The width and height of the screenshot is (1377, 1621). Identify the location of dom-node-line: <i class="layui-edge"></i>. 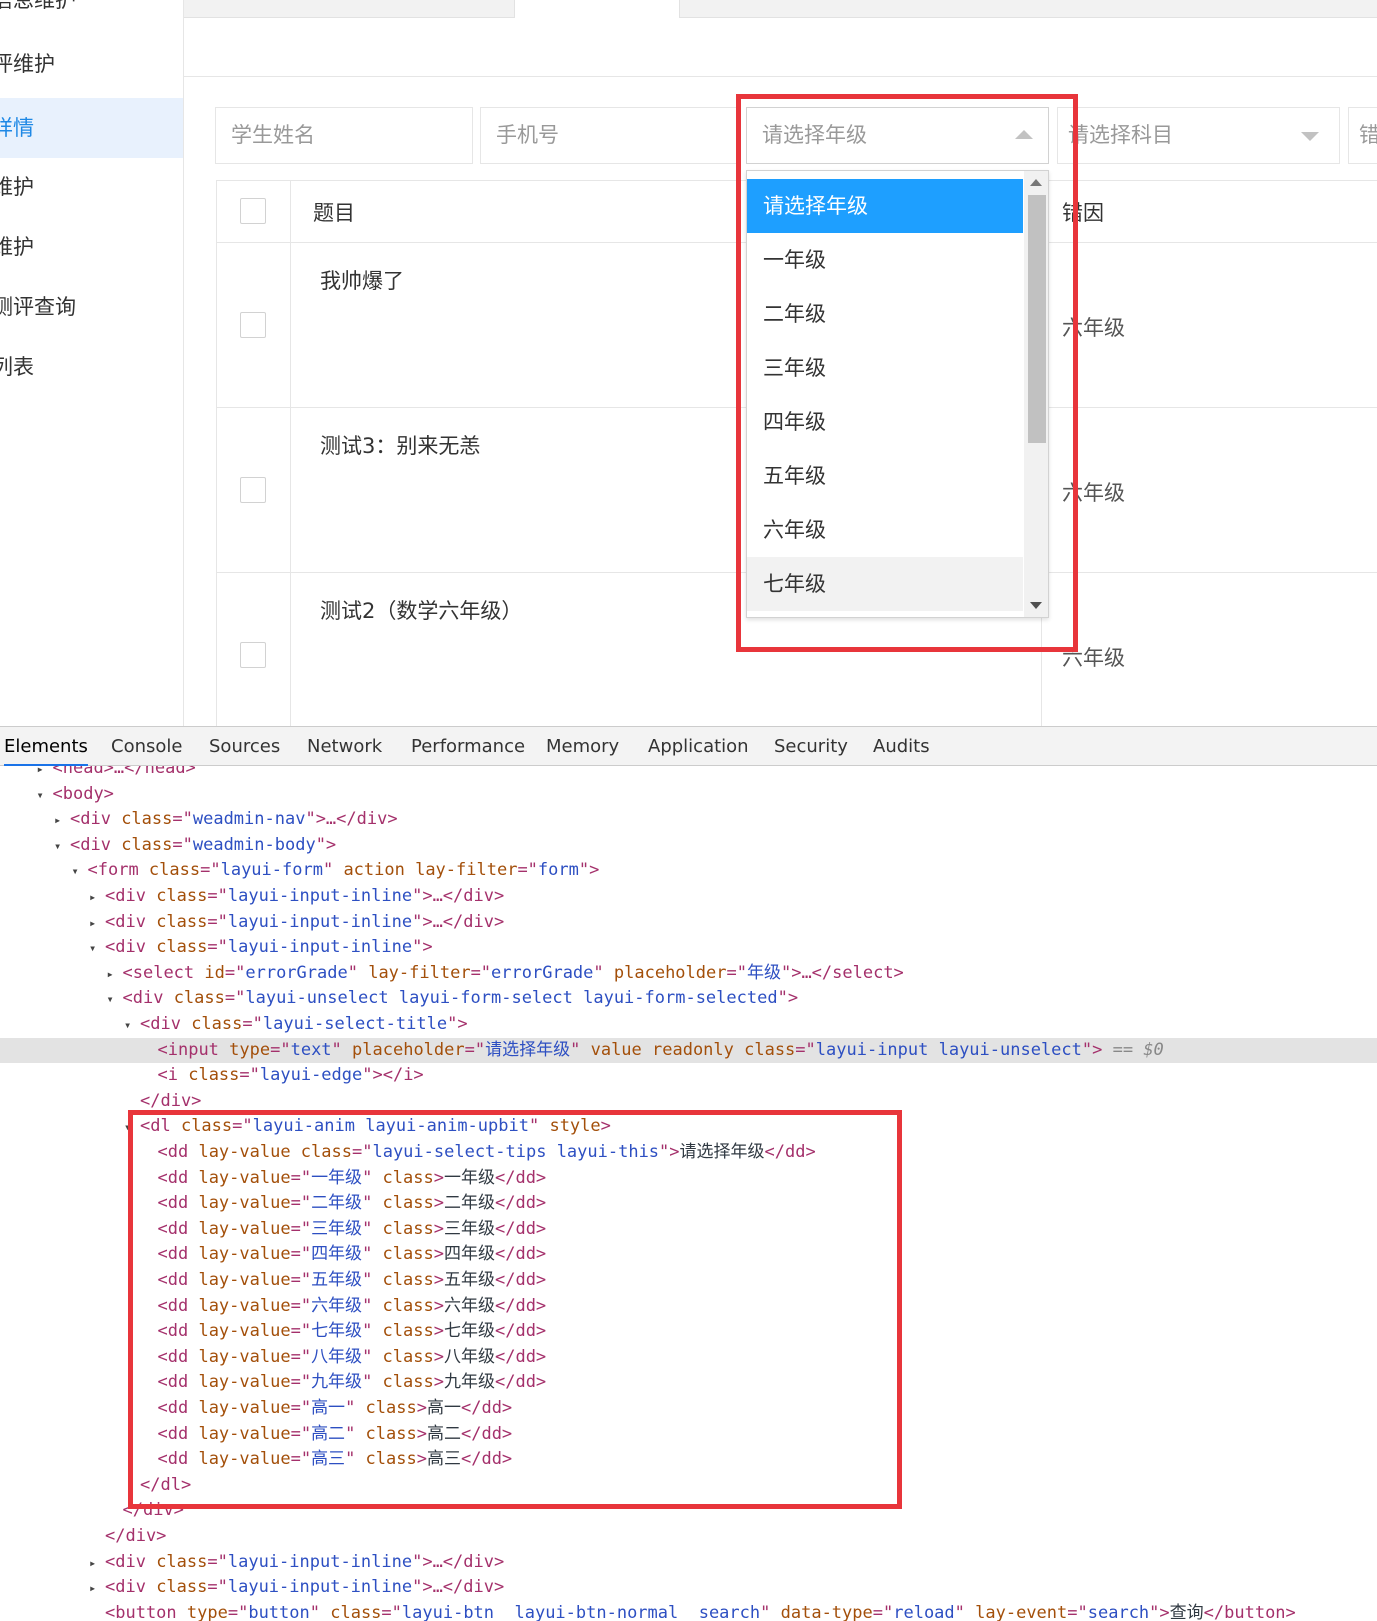
(688, 1076).